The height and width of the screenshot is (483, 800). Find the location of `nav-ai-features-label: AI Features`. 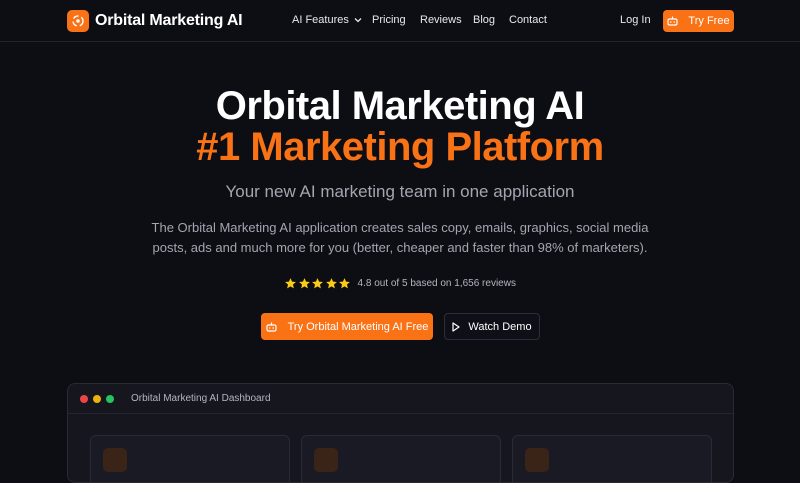

nav-ai-features-label: AI Features is located at coordinates (320, 20).